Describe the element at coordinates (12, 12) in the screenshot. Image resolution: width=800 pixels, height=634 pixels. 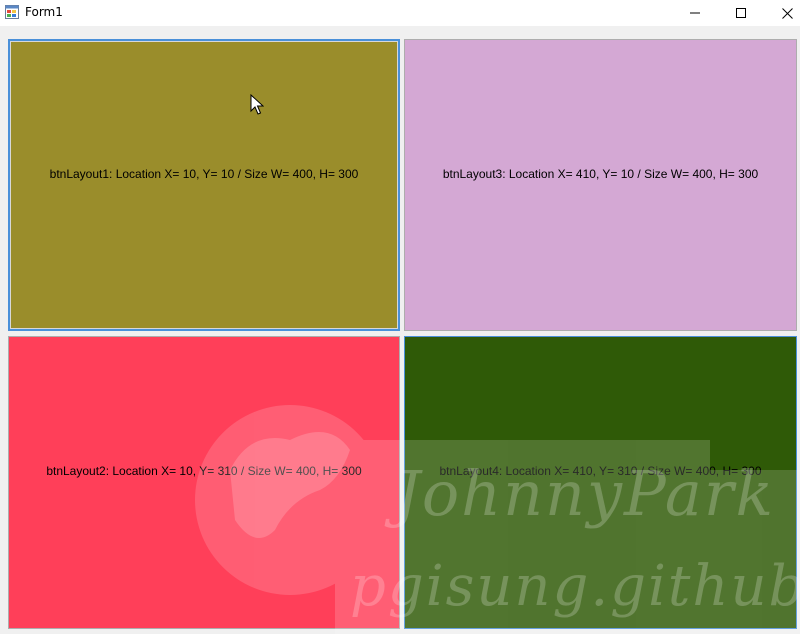
I see `winforms-app-icon` at that location.